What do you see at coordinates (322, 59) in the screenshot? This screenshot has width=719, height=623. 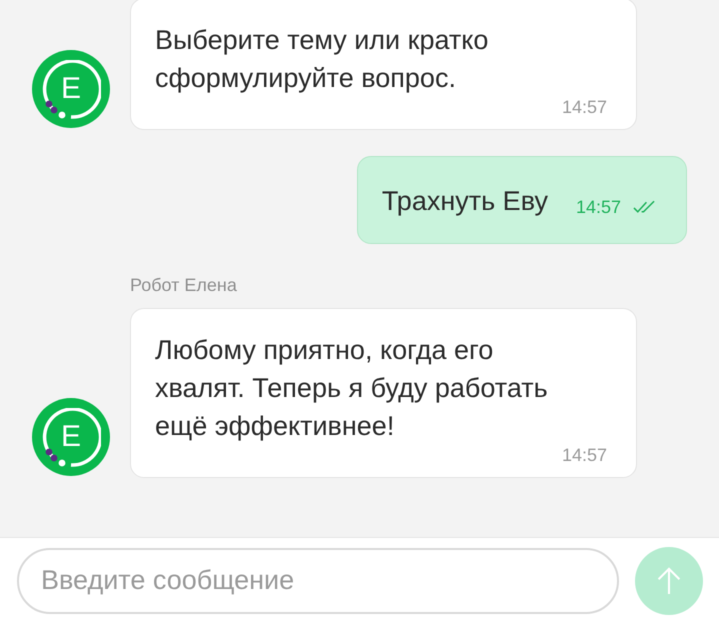 I see `message-text: Выберите тему или кратко сформулируйте вопрос.` at bounding box center [322, 59].